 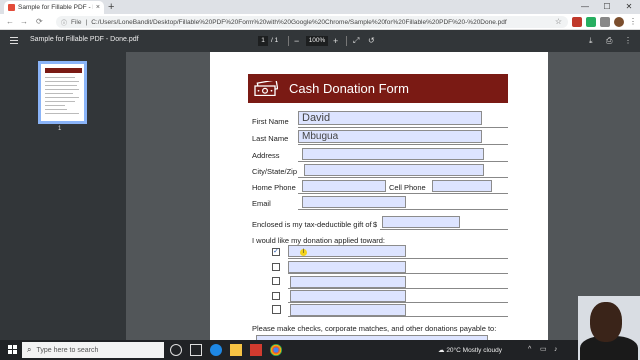 What do you see at coordinates (371, 41) in the screenshot?
I see `rotate-icon: ↺` at bounding box center [371, 41].